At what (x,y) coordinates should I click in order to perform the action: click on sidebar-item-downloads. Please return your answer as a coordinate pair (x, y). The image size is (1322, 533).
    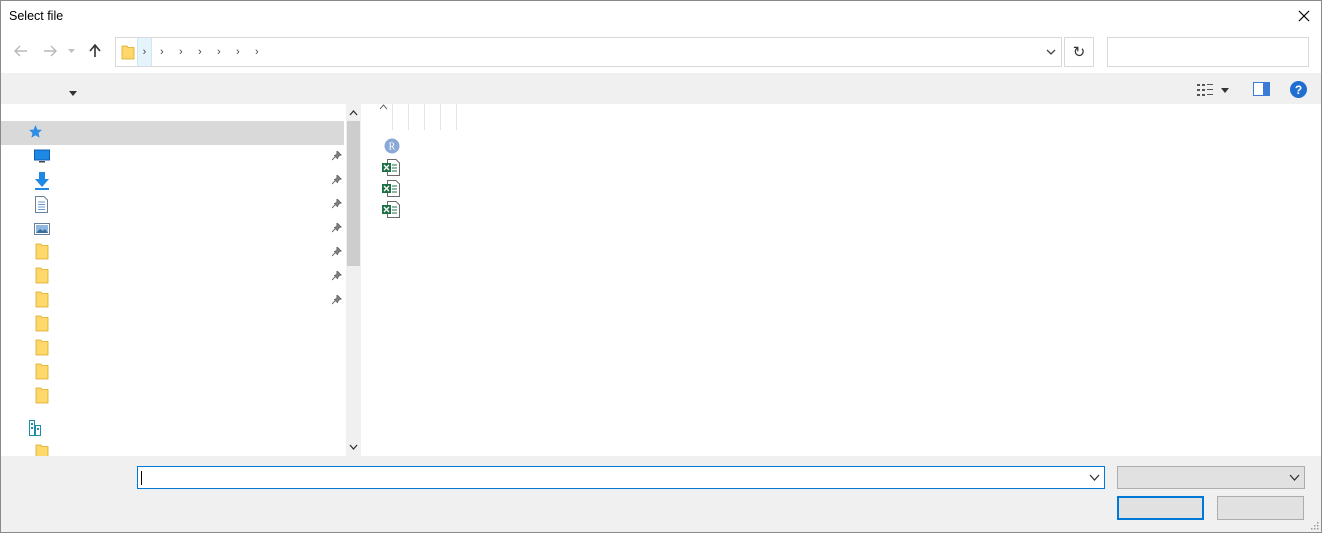
    Looking at the image, I should click on (172, 181).